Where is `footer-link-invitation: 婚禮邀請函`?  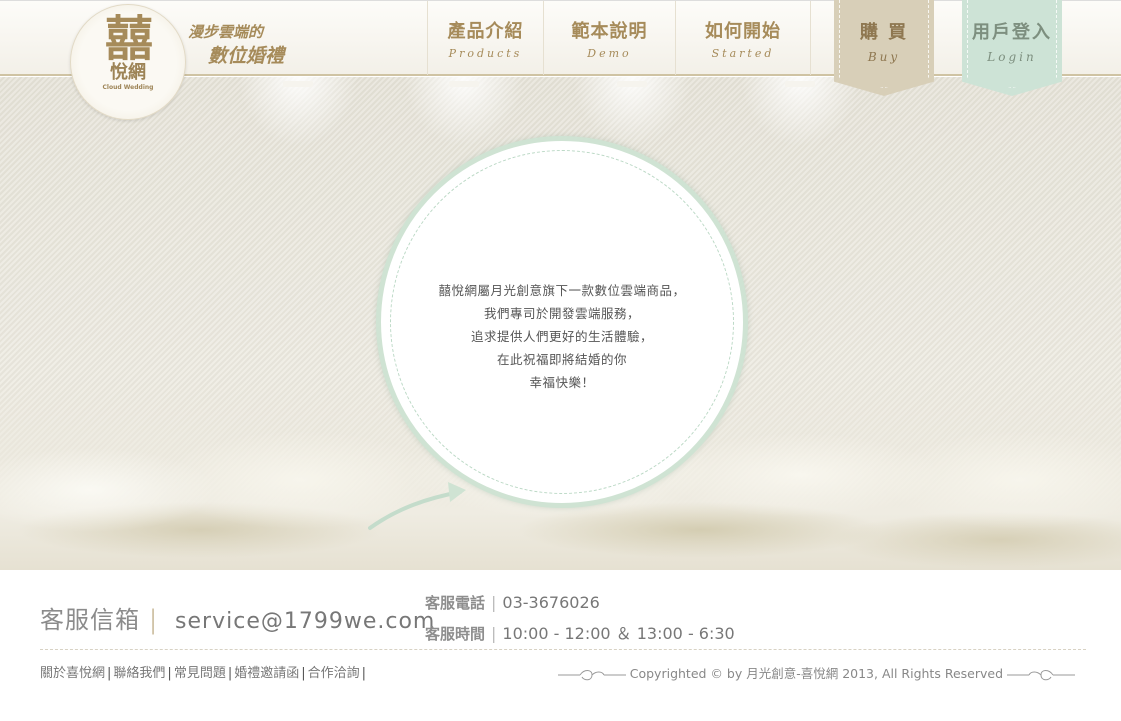 footer-link-invitation: 婚禮邀請函 is located at coordinates (266, 673).